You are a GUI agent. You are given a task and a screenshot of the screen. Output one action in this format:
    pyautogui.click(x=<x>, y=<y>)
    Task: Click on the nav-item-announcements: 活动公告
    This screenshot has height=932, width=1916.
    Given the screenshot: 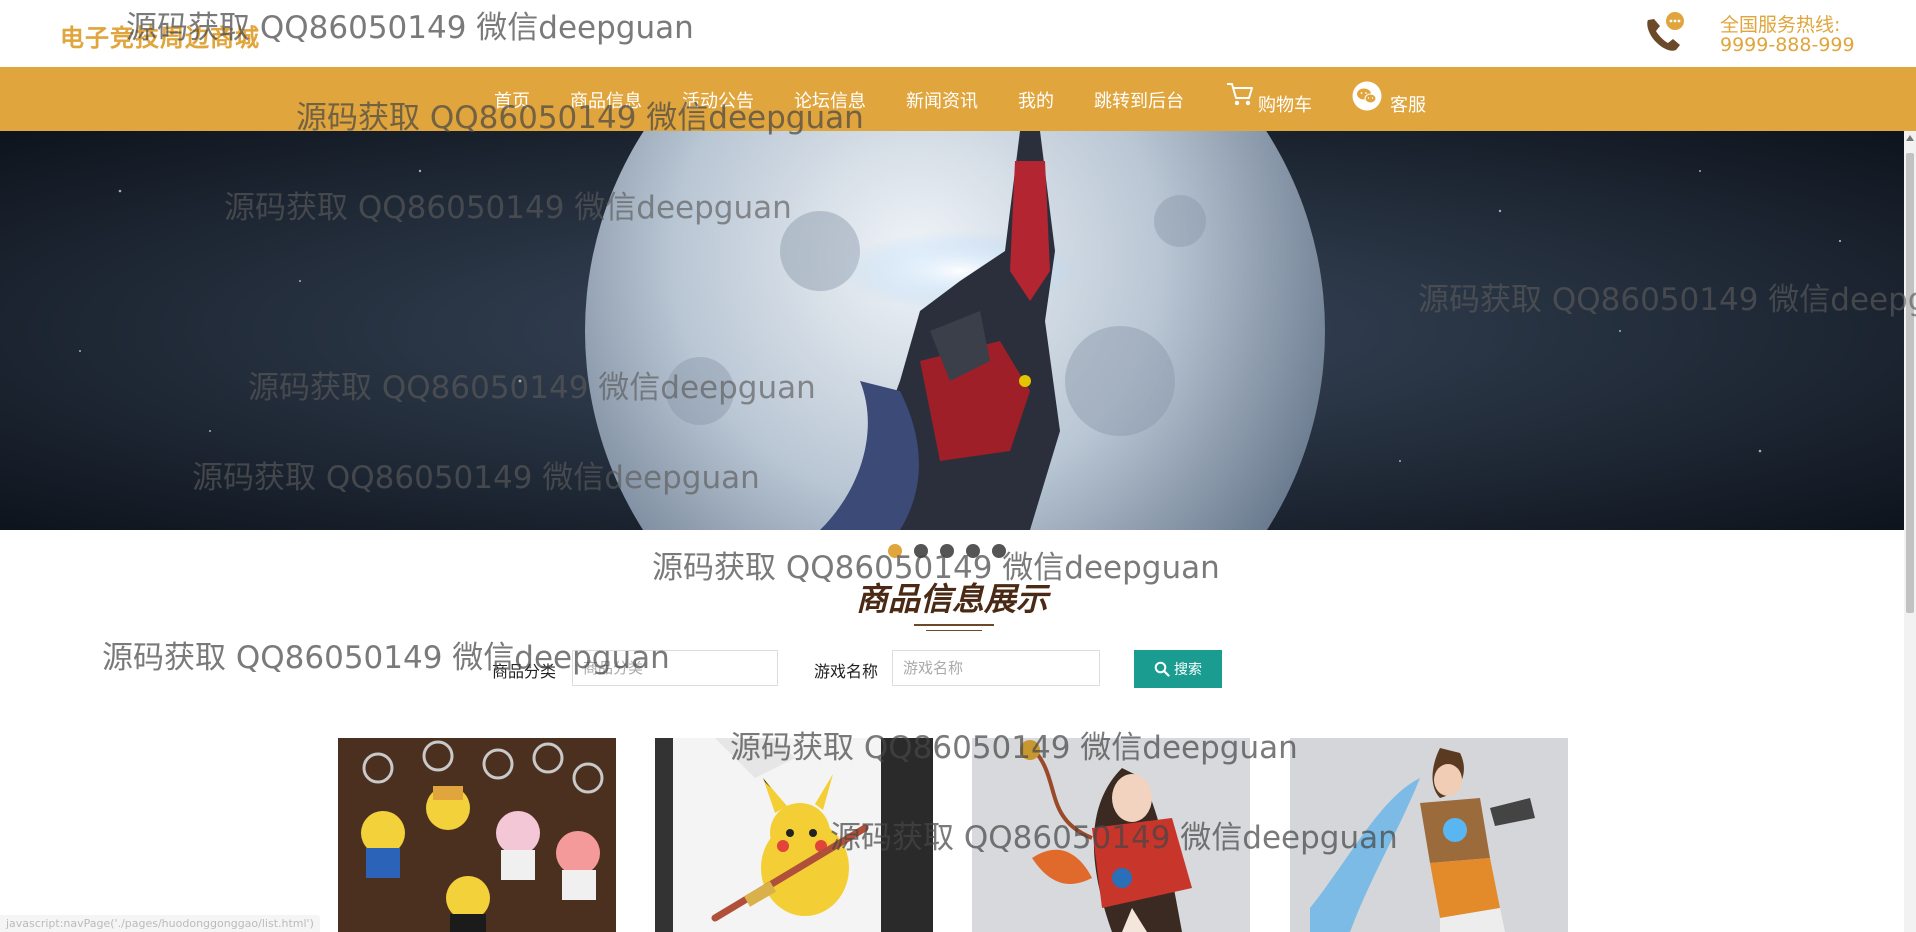 What is the action you would take?
    pyautogui.click(x=718, y=100)
    